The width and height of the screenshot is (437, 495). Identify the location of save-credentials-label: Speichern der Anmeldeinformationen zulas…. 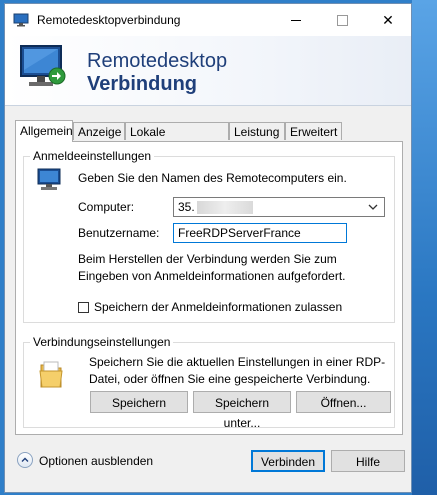
(218, 307).